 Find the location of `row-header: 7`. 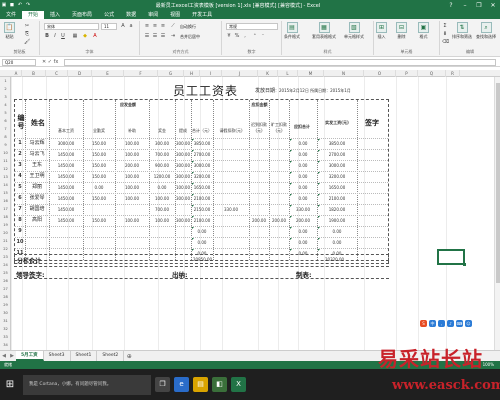

row-header: 7 is located at coordinates (5, 129).